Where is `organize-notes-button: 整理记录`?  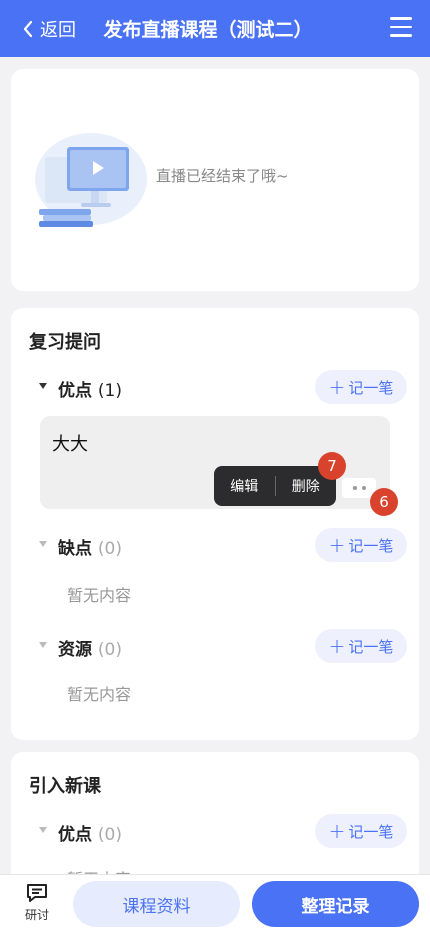 organize-notes-button: 整理记录 is located at coordinates (335, 904).